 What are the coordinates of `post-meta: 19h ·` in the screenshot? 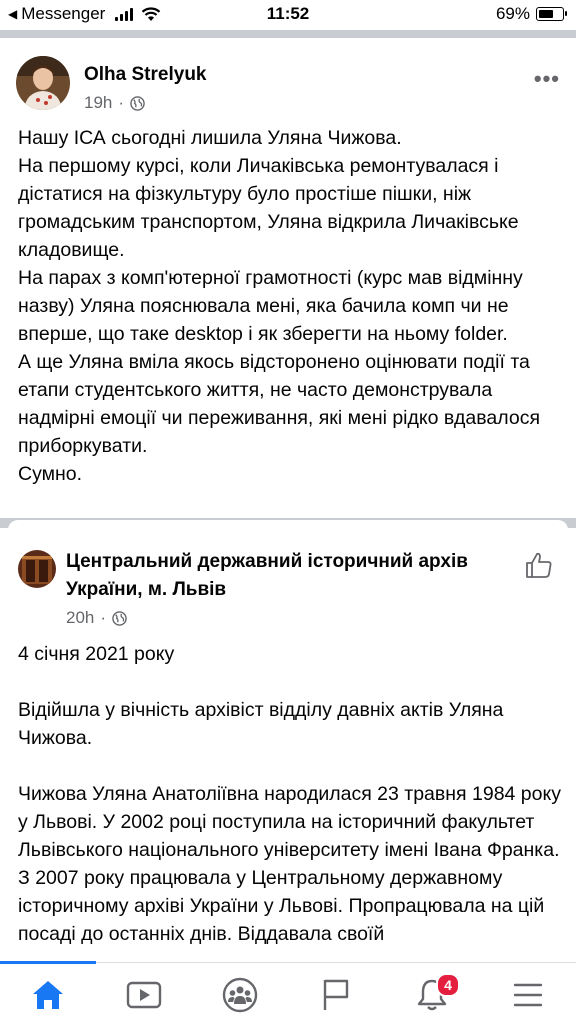 It's located at (114, 103).